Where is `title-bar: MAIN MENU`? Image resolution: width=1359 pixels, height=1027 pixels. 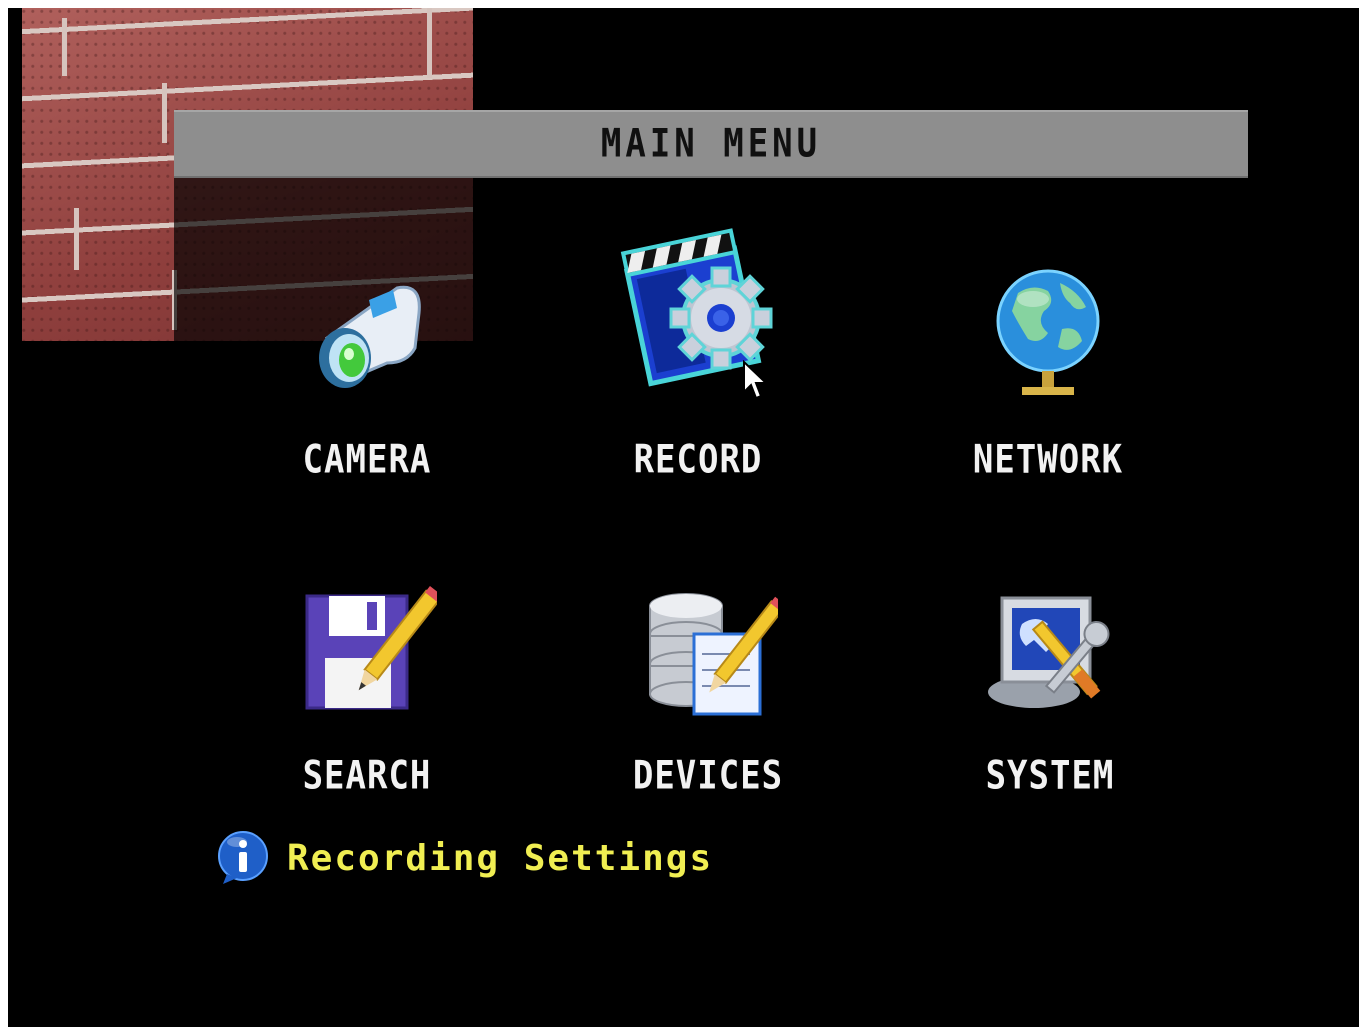 title-bar: MAIN MENU is located at coordinates (711, 144).